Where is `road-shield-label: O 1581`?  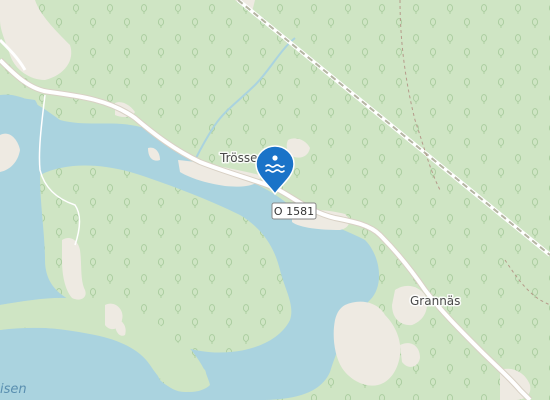 road-shield-label: O 1581 is located at coordinates (294, 211).